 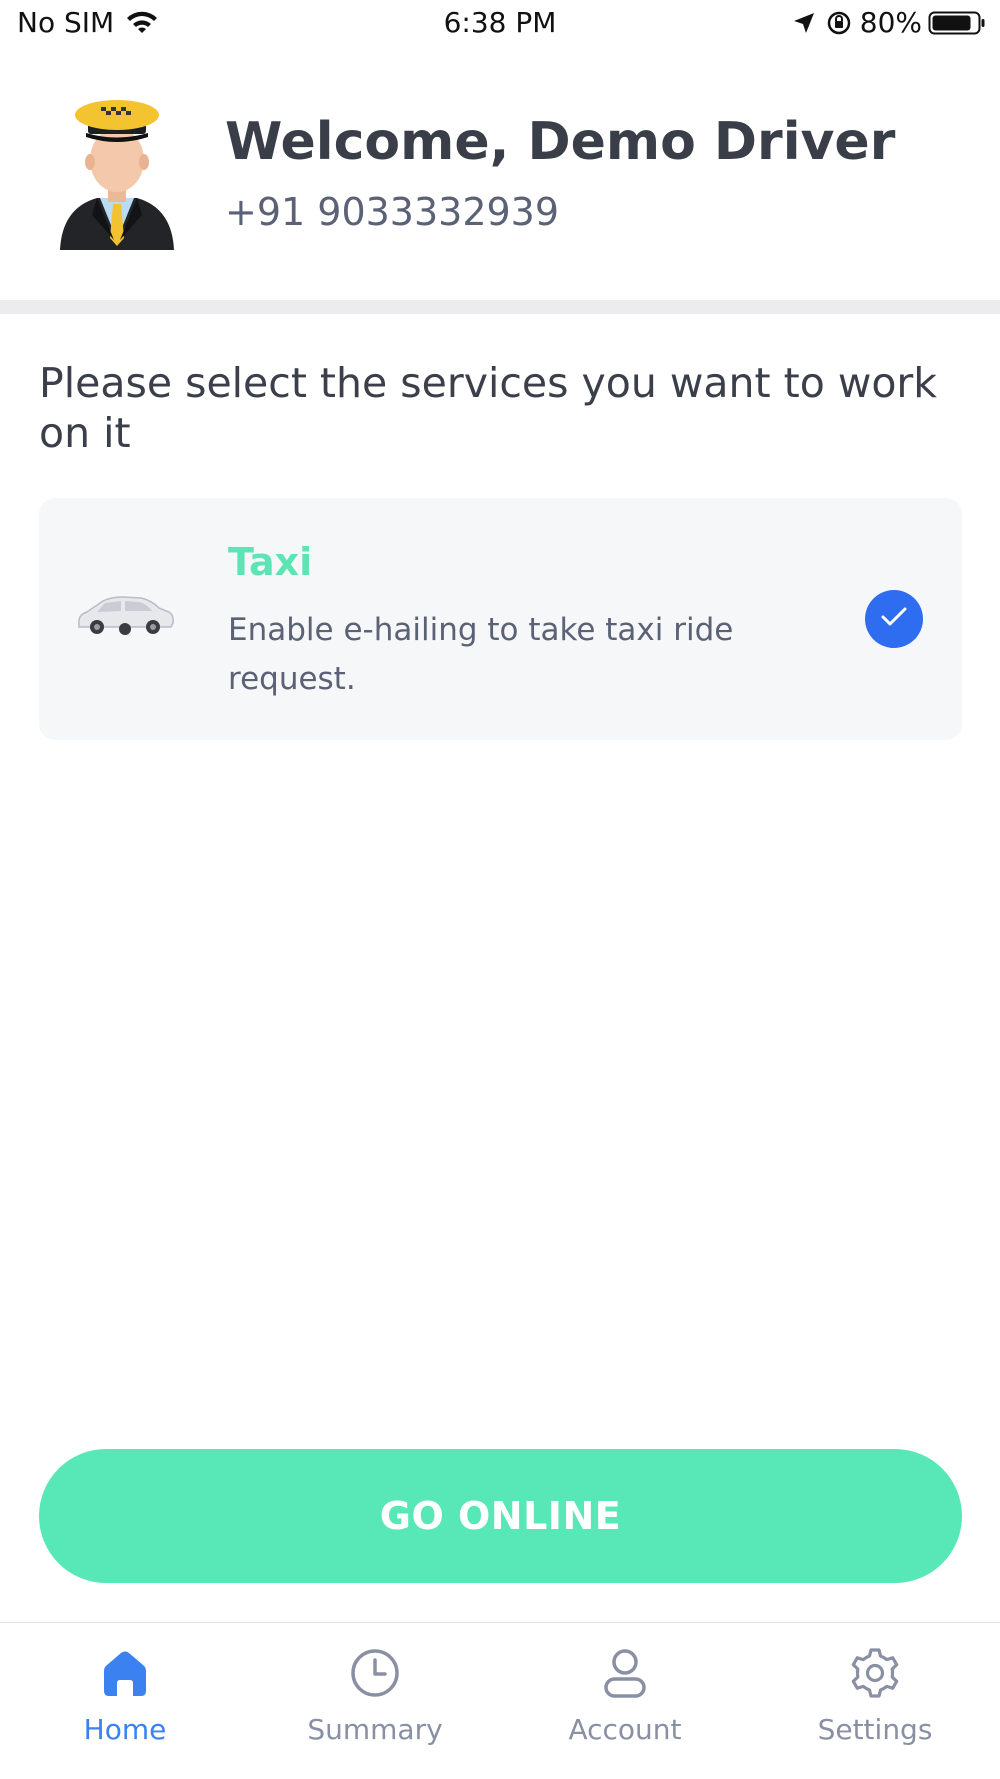 What do you see at coordinates (875, 1729) in the screenshot?
I see `nav-label-settings: Settings` at bounding box center [875, 1729].